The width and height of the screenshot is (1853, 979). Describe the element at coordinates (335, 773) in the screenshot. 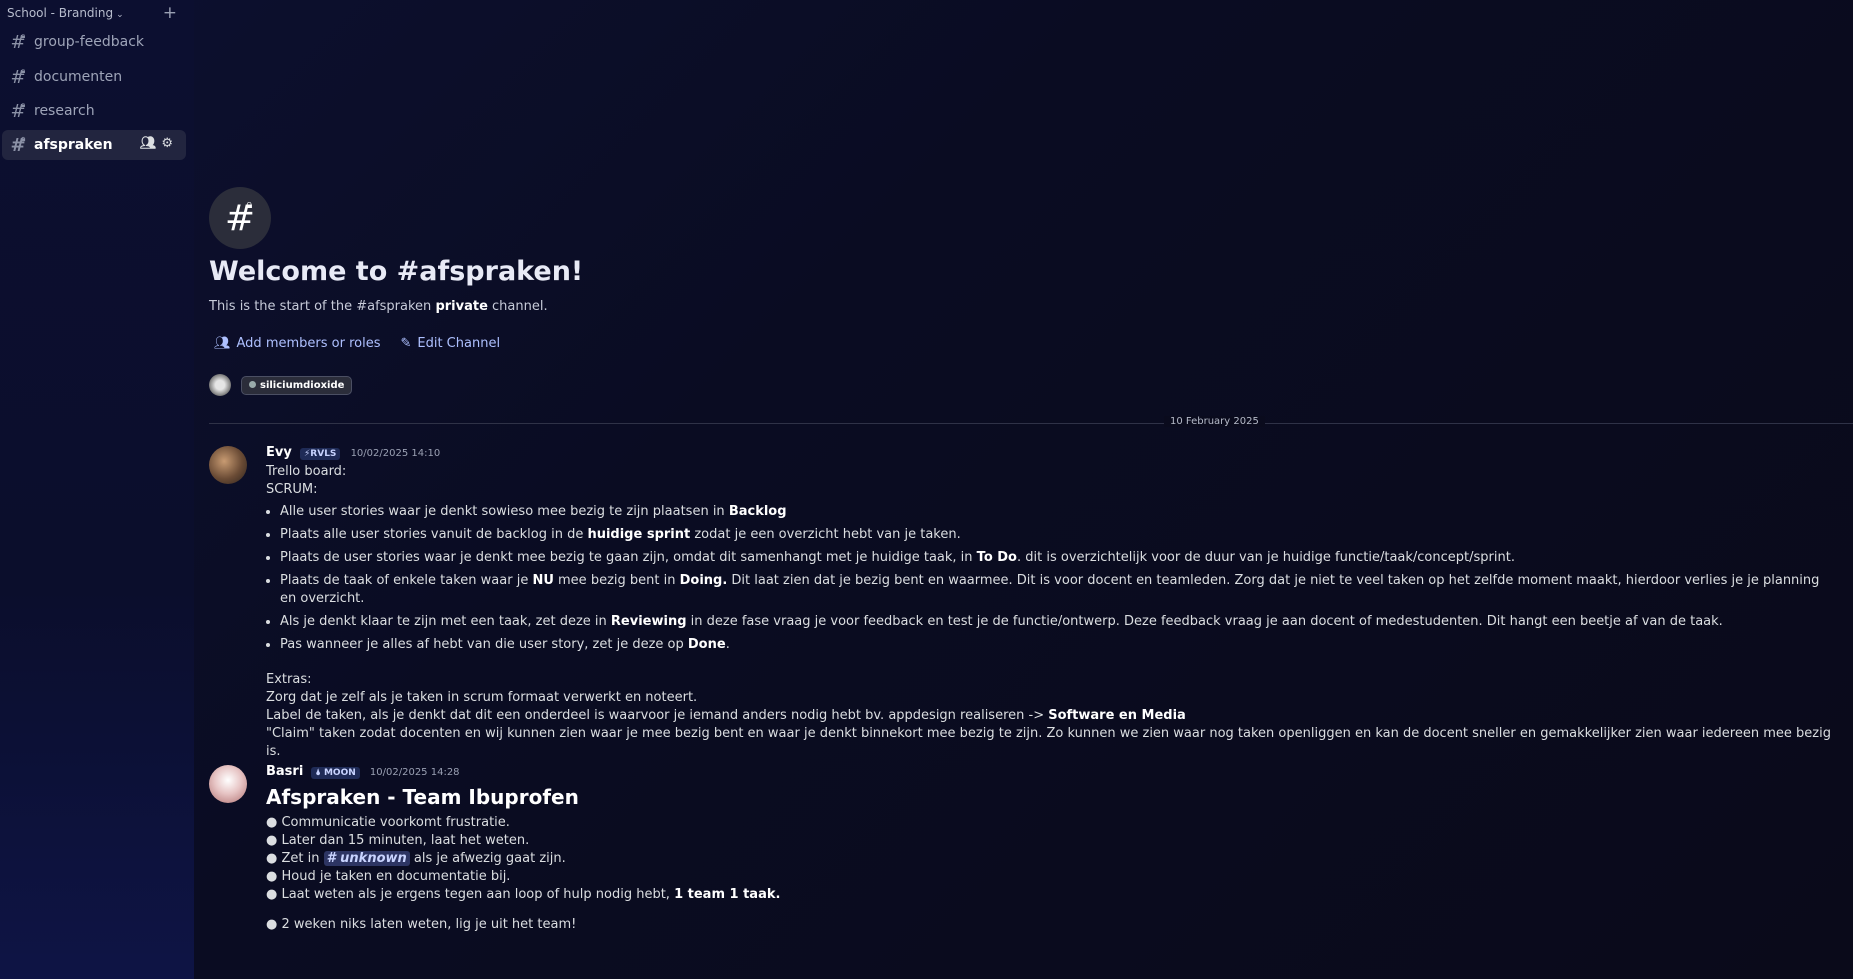

I see `role-tag: 🌢 MOON` at that location.